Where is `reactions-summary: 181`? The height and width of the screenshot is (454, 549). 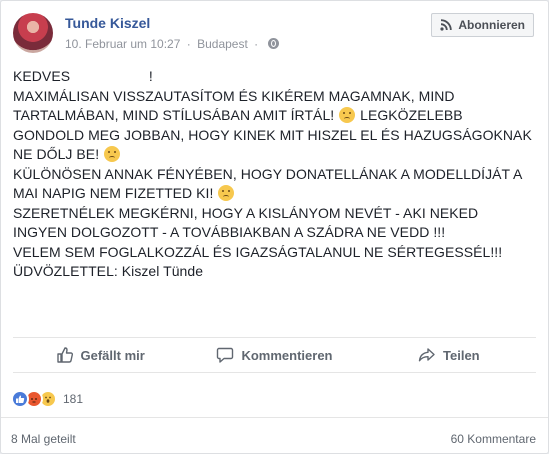 reactions-summary: 181 is located at coordinates (47, 399).